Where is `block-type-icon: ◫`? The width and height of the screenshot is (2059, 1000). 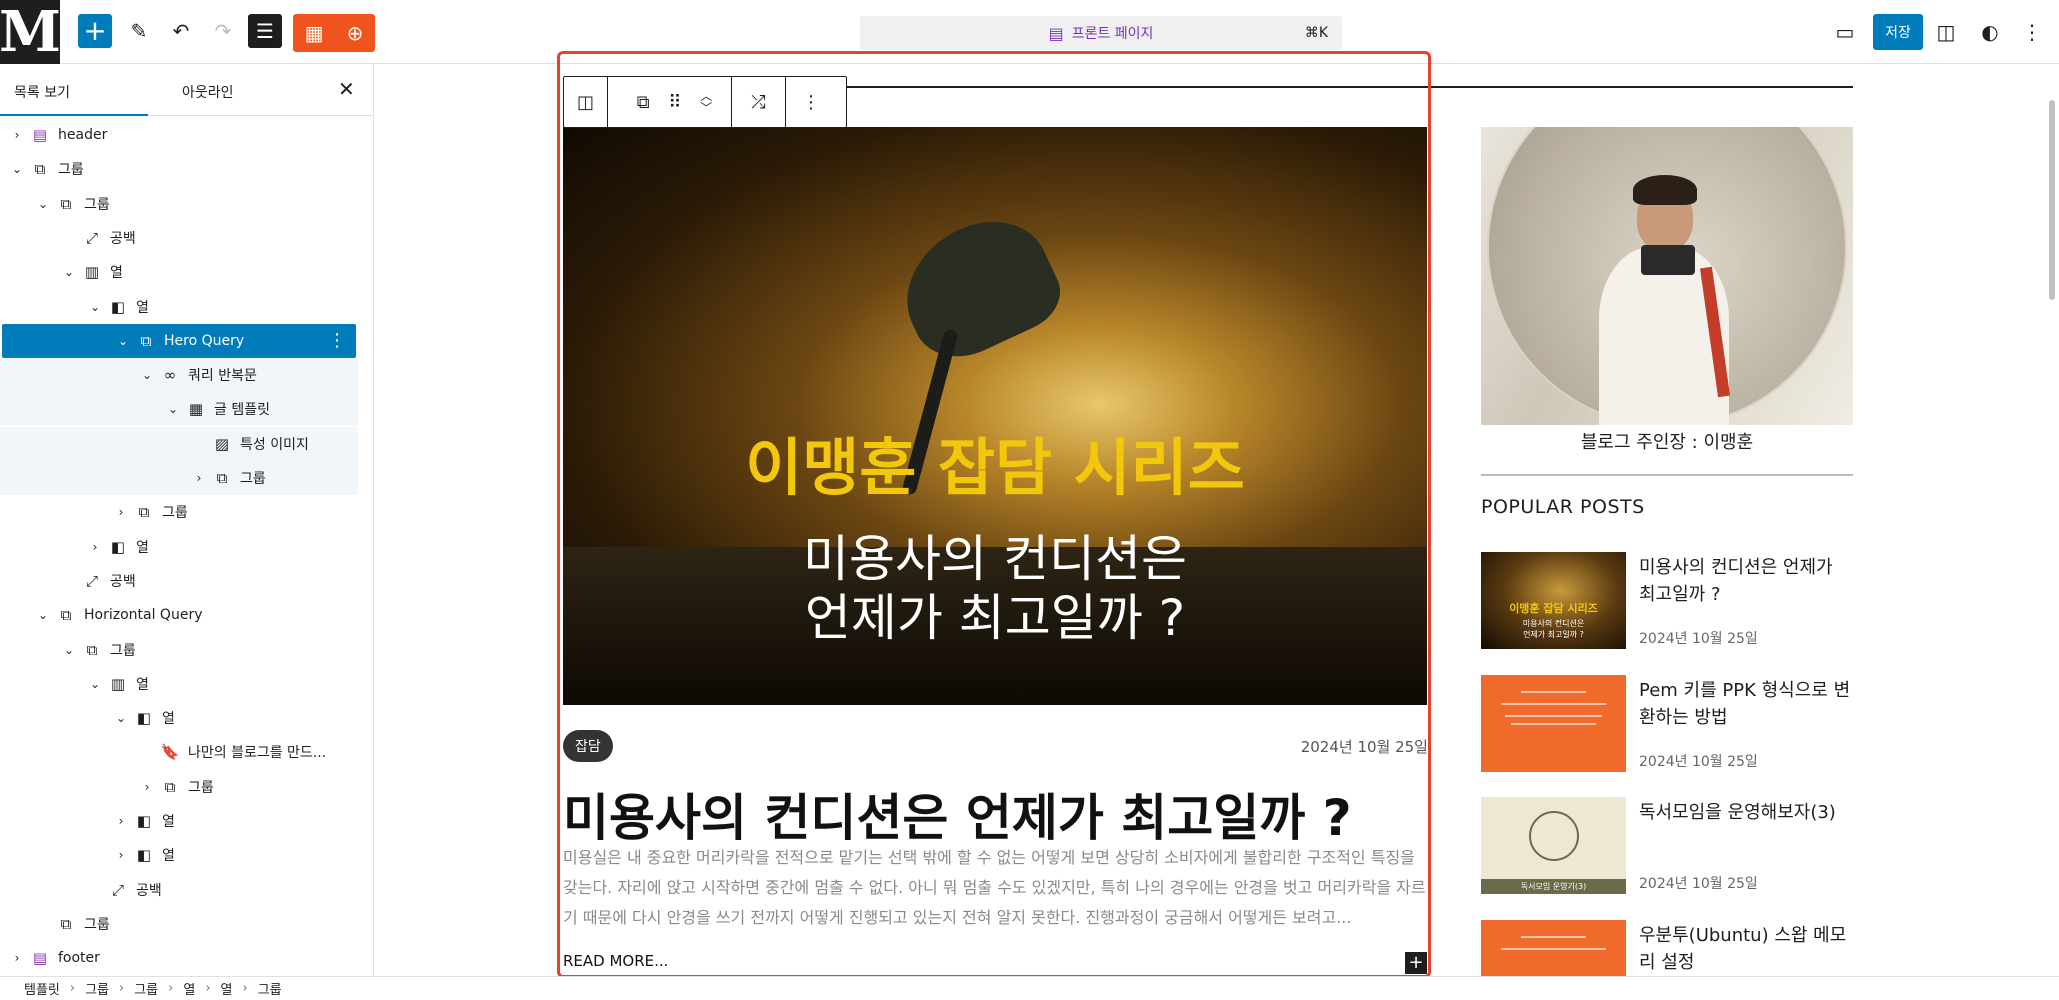 block-type-icon: ◫ is located at coordinates (586, 102).